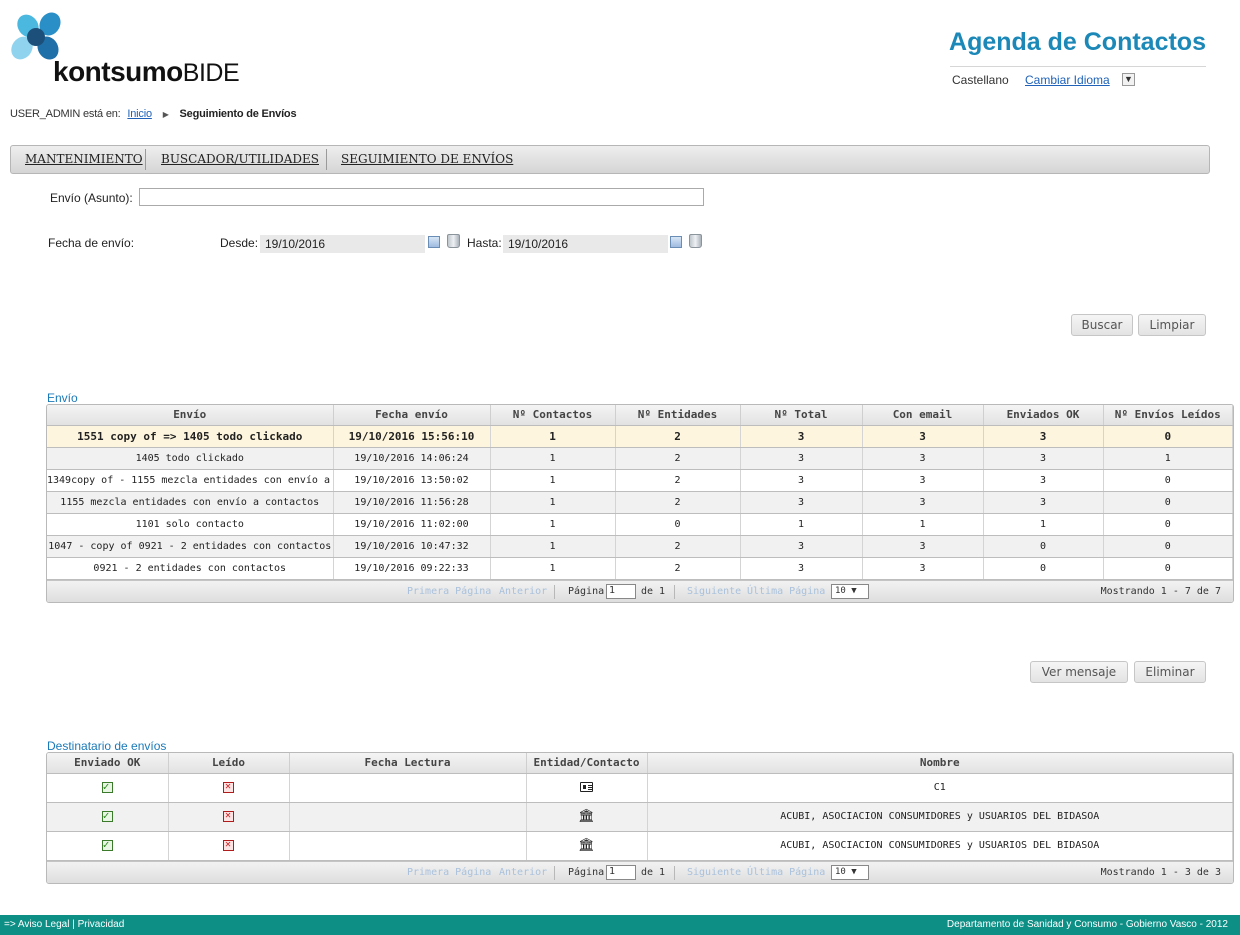 The image size is (1240, 935). Describe the element at coordinates (238, 114) in the screenshot. I see `breadcrumb-current: Seguimiento de Envíos` at that location.